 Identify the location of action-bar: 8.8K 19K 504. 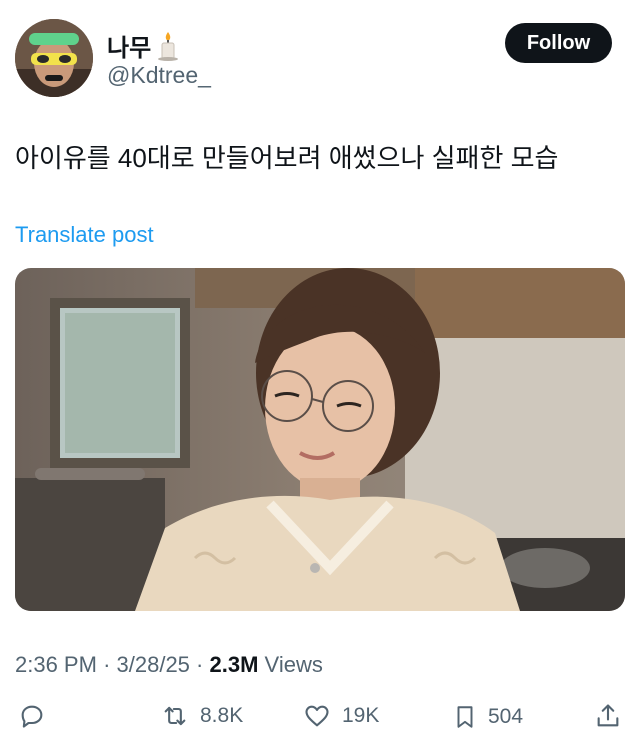
(320, 724).